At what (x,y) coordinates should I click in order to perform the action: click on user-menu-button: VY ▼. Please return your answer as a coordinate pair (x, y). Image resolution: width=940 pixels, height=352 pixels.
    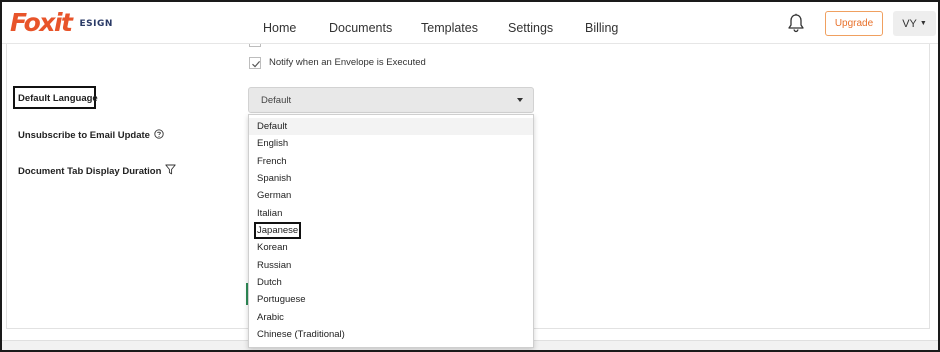
    Looking at the image, I should click on (914, 23).